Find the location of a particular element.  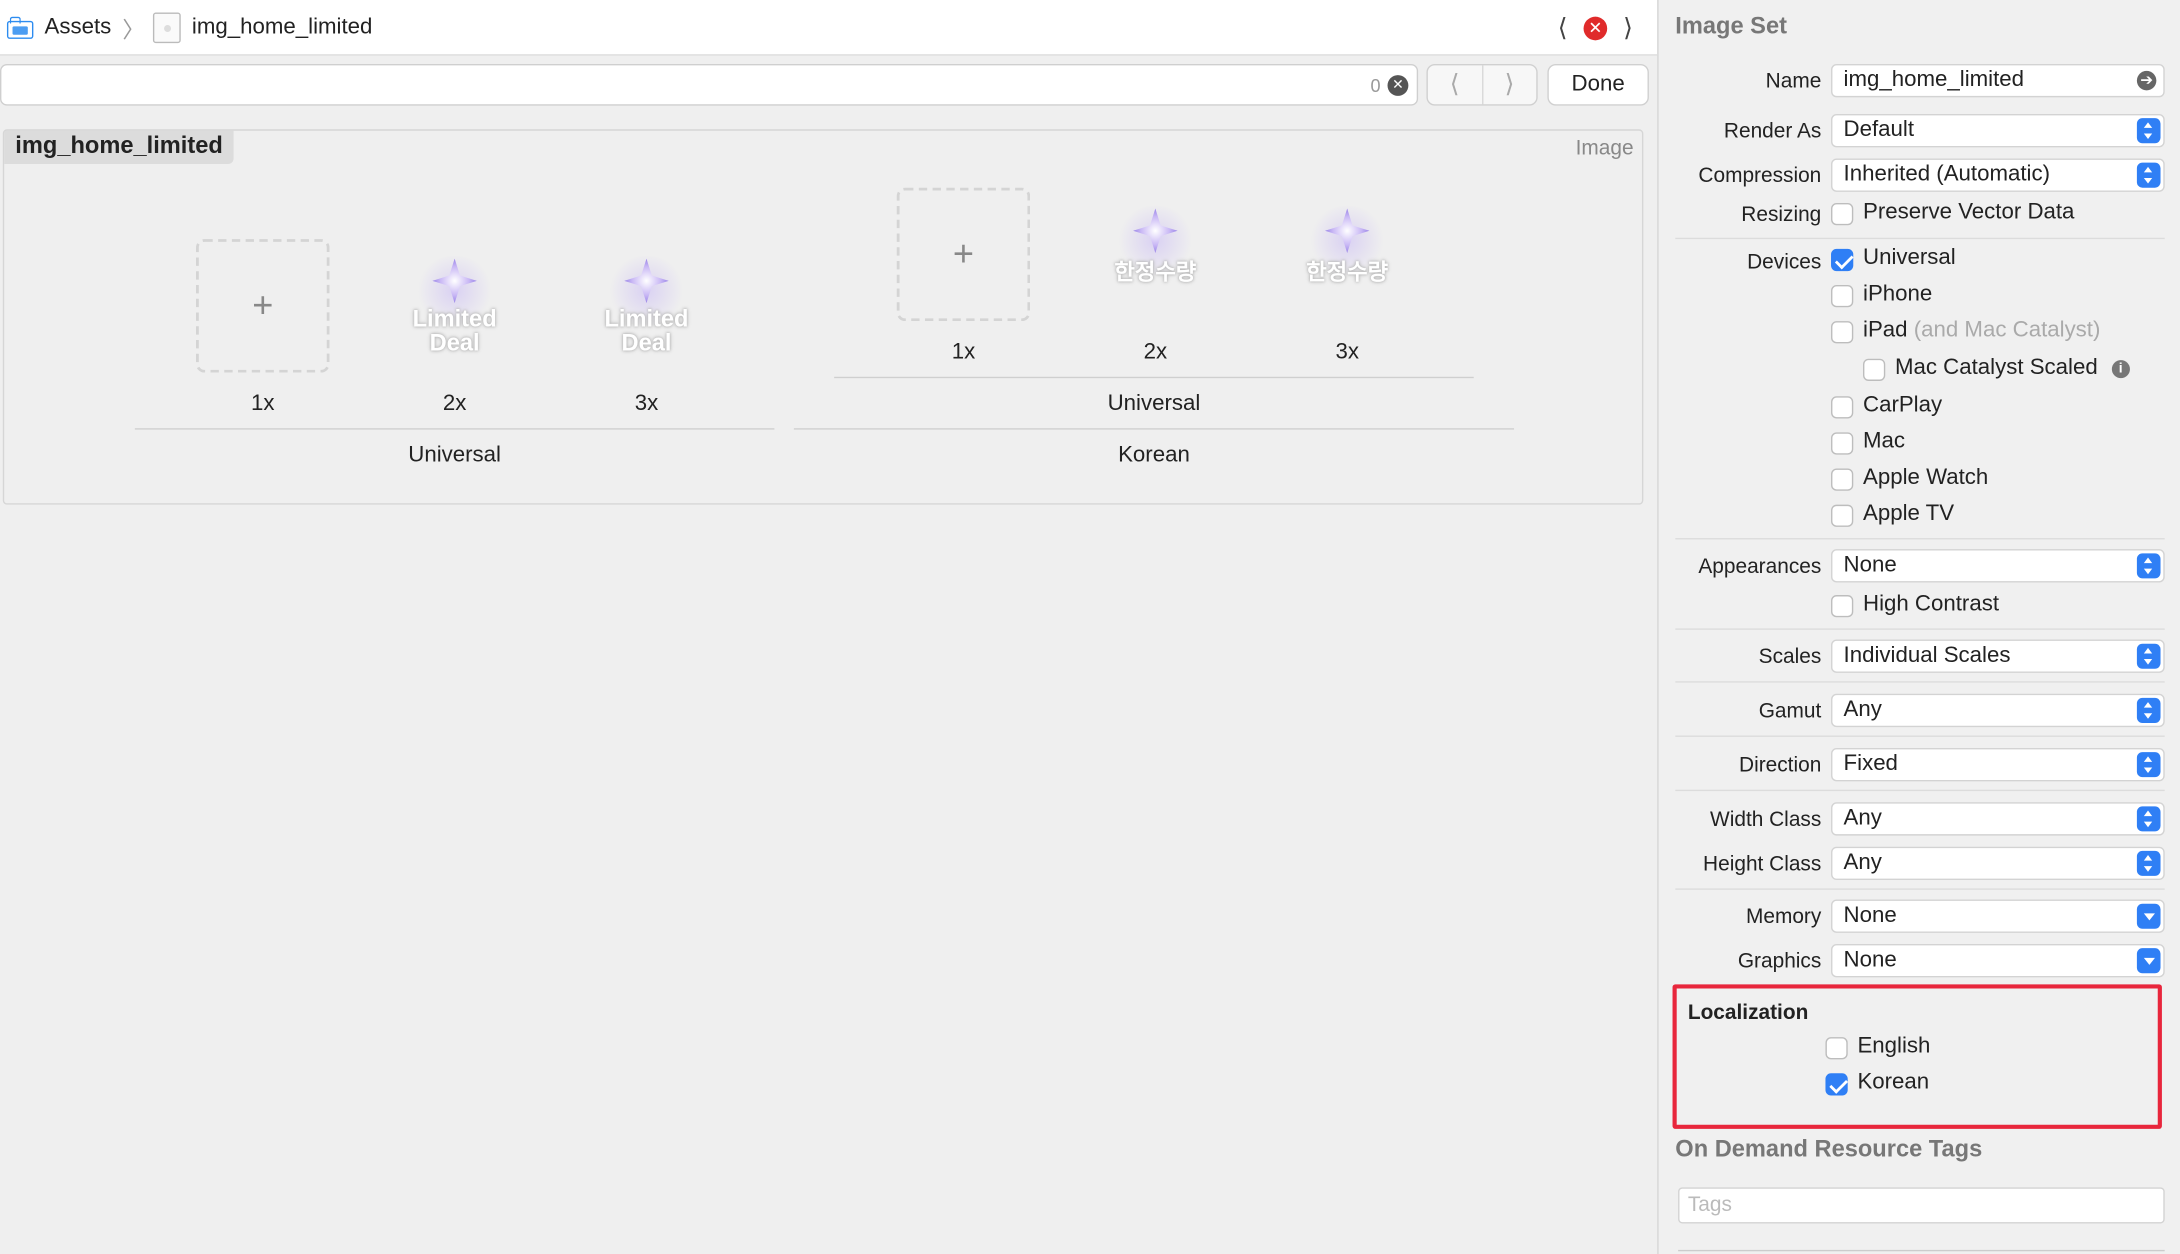

jump-bar: Assets 〉 img_home_limited ⟨ ✕ ⟩ is located at coordinates (829, 28).